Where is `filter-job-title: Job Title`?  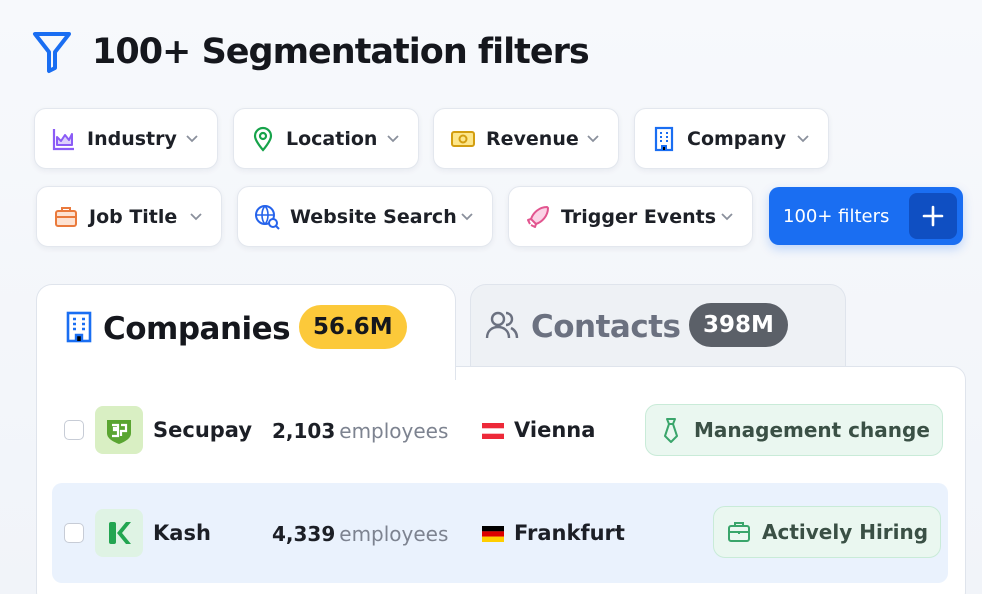 filter-job-title: Job Title is located at coordinates (129, 216).